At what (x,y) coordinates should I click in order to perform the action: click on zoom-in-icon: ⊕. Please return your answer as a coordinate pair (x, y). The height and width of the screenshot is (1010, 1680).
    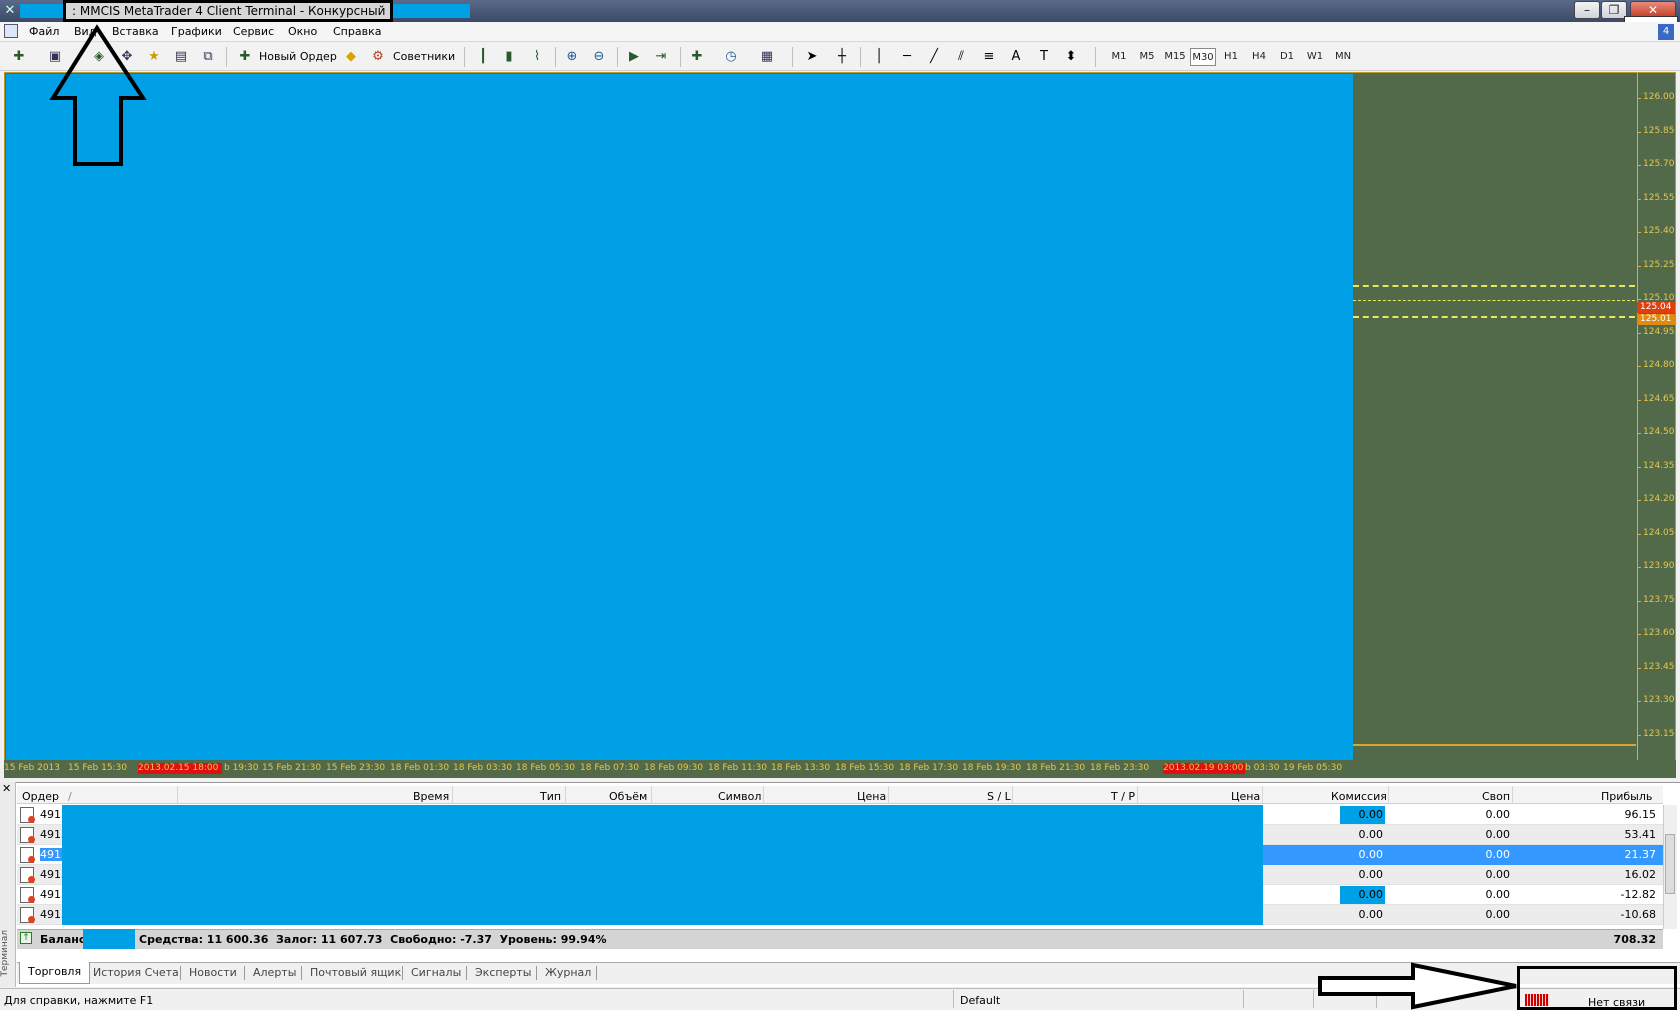
    Looking at the image, I should click on (572, 57).